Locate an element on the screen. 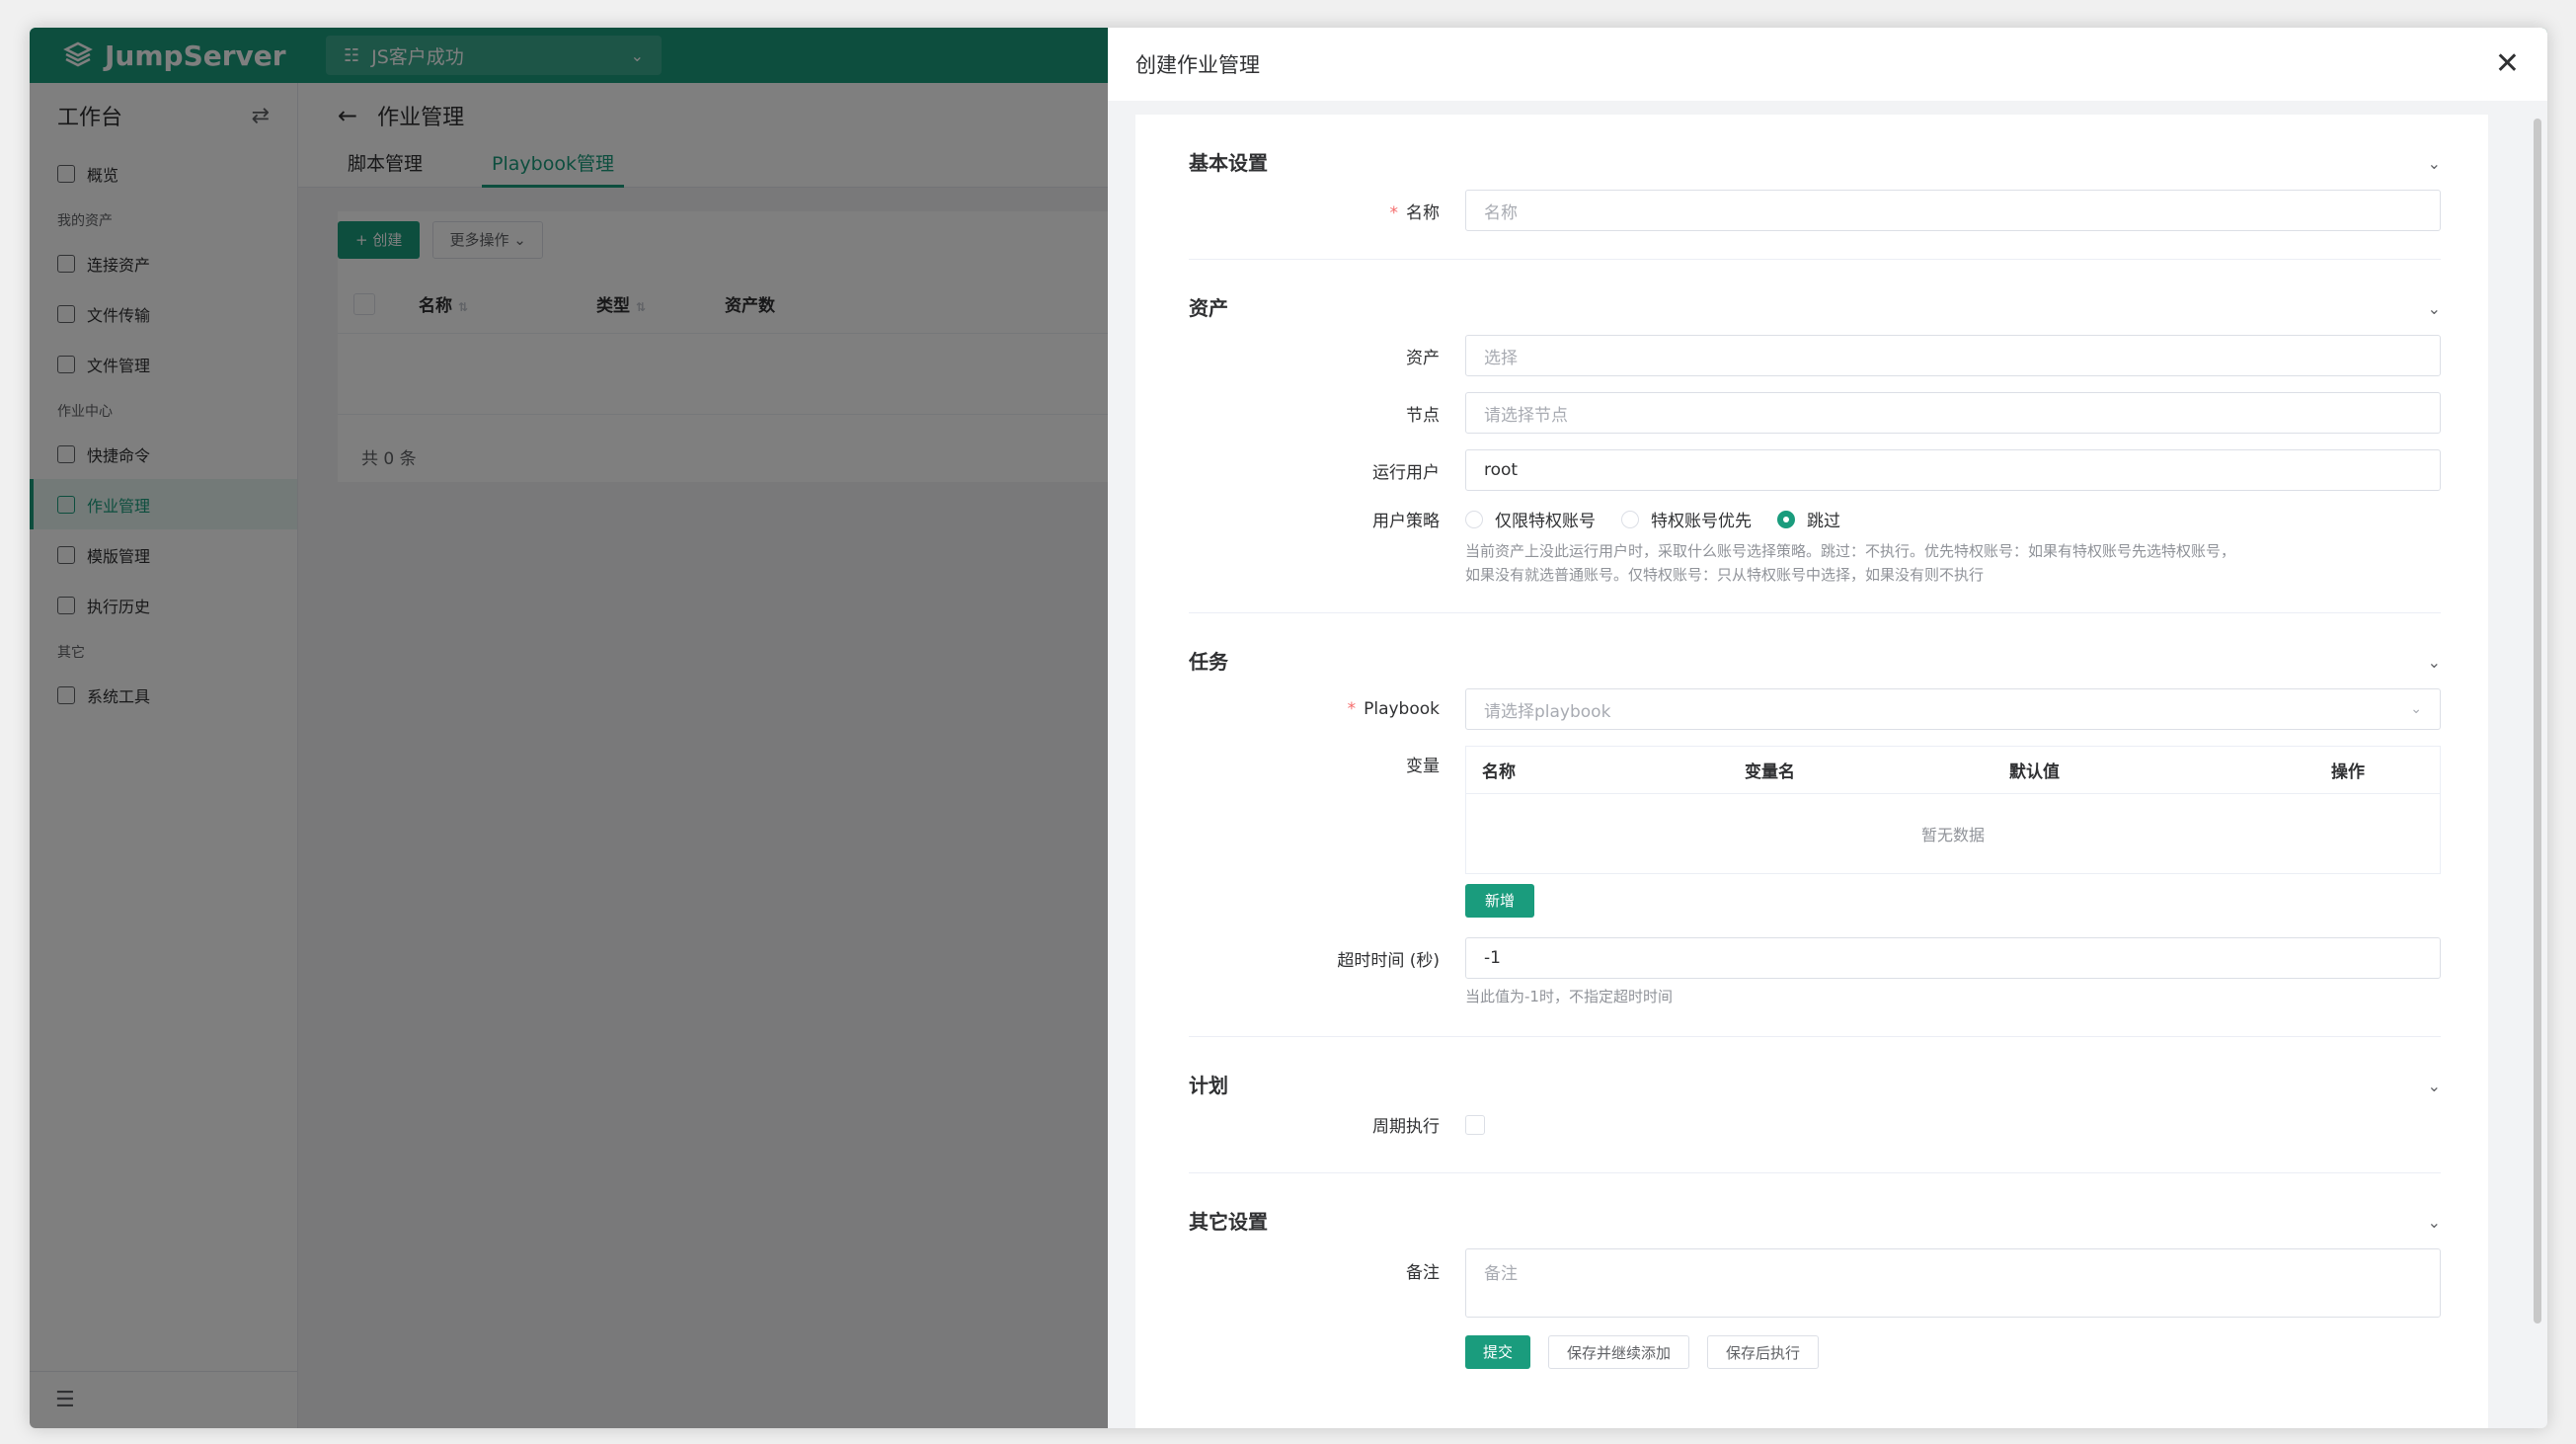 This screenshot has height=1444, width=2576. timeout-row: 超时时间 (秒) -1 is located at coordinates (1815, 958).